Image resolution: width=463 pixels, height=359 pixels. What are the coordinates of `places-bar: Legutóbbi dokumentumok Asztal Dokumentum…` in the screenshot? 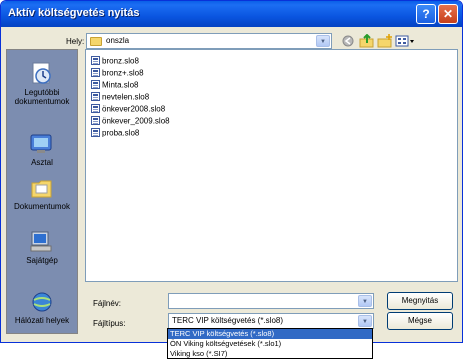 It's located at (42, 191).